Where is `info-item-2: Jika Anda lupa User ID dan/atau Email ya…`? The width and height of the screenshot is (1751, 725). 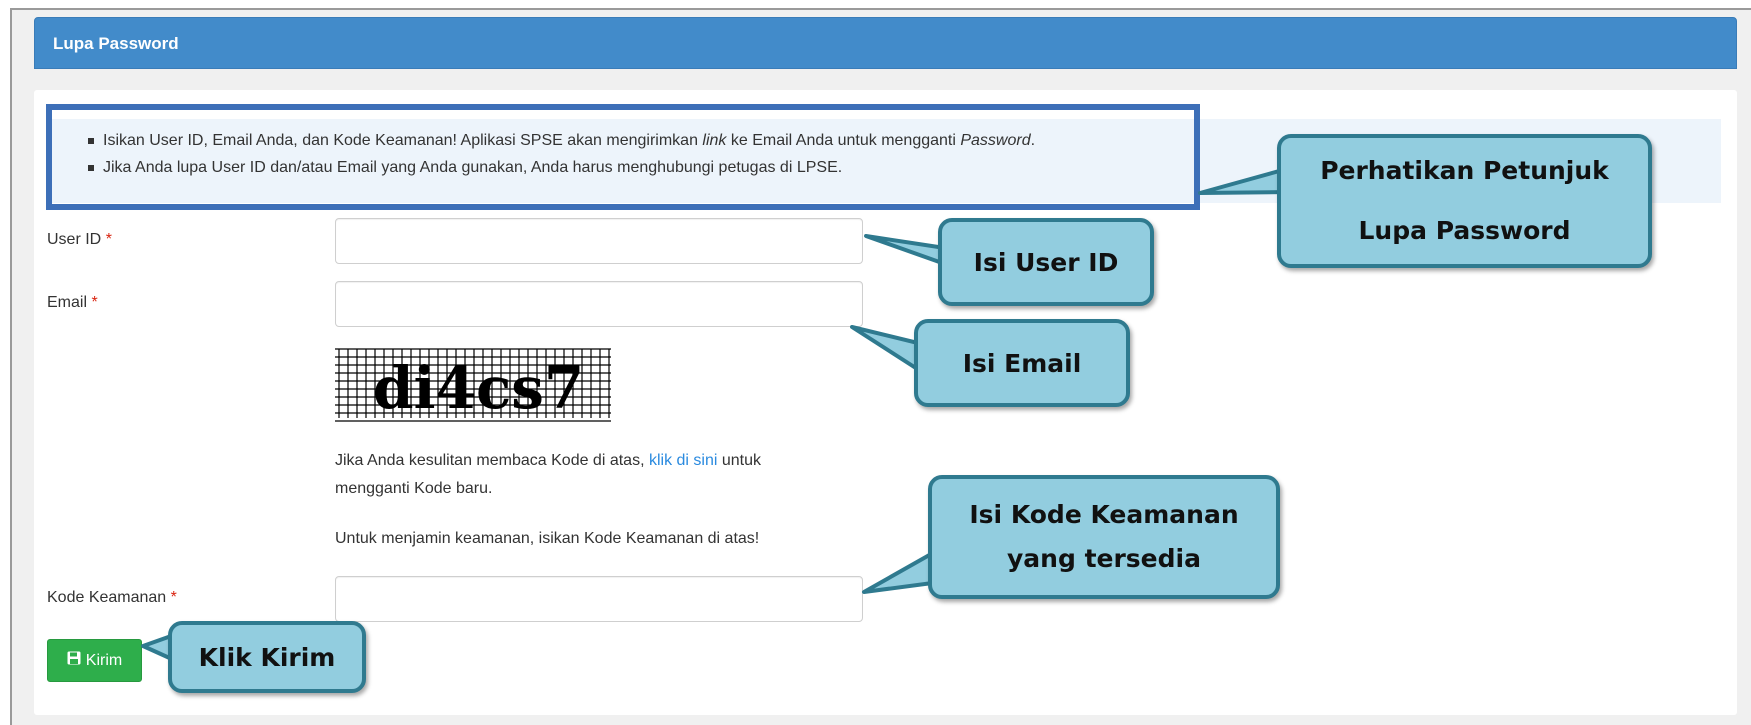 info-item-2: Jika Anda lupa User ID dan/atau Email ya… is located at coordinates (561, 167).